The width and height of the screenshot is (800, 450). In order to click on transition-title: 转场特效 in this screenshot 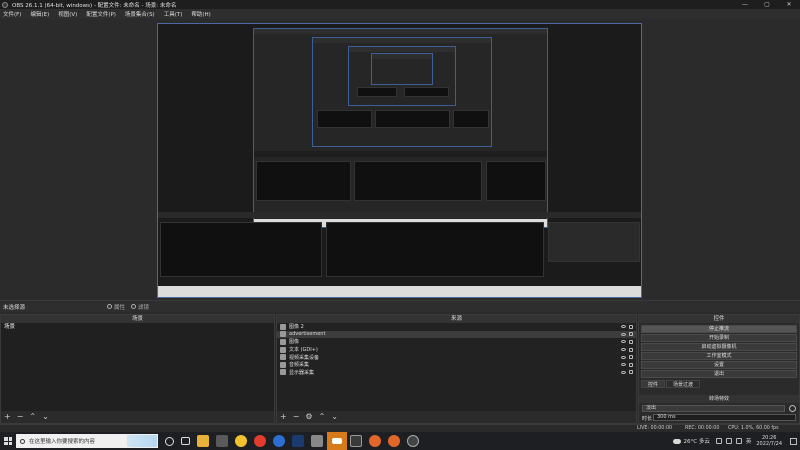, I will do `click(719, 399)`.